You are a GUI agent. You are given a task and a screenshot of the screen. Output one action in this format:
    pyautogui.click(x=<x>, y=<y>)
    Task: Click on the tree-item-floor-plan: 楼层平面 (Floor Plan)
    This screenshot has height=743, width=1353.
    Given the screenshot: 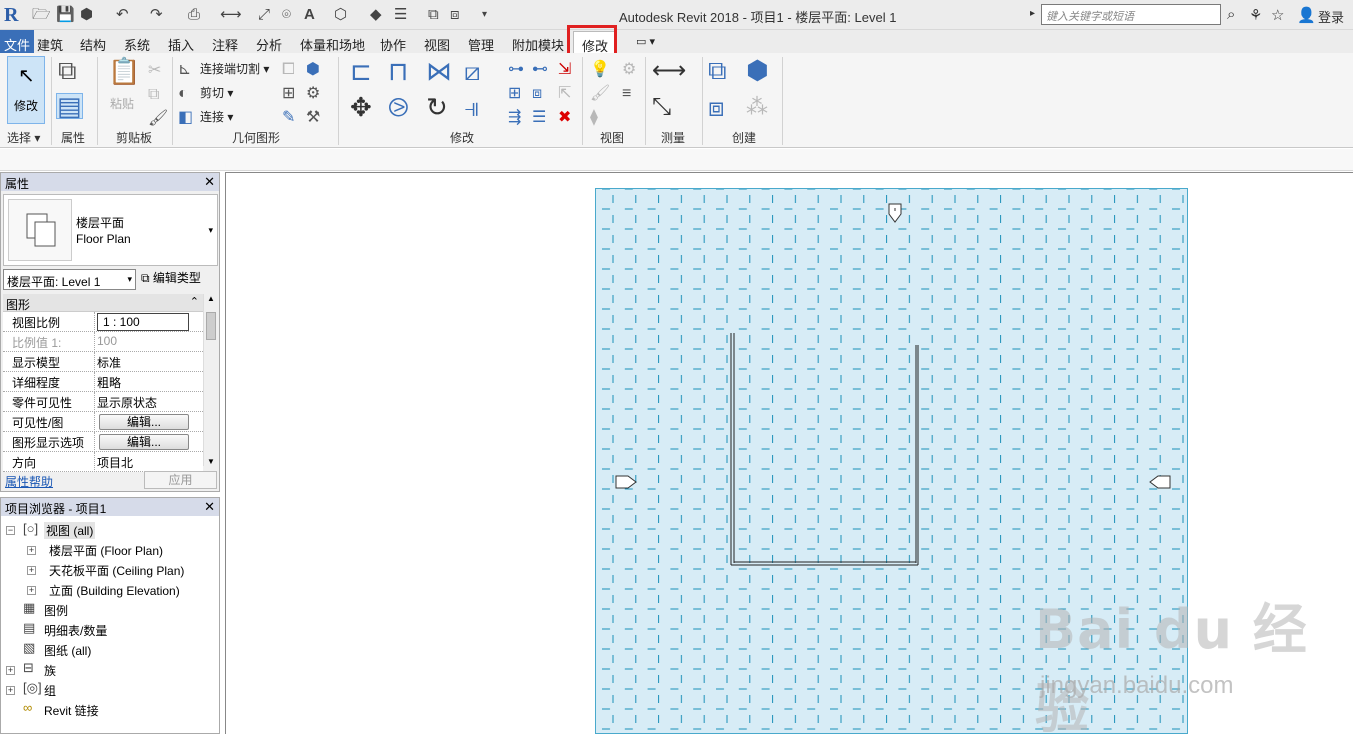 What is the action you would take?
    pyautogui.click(x=106, y=550)
    